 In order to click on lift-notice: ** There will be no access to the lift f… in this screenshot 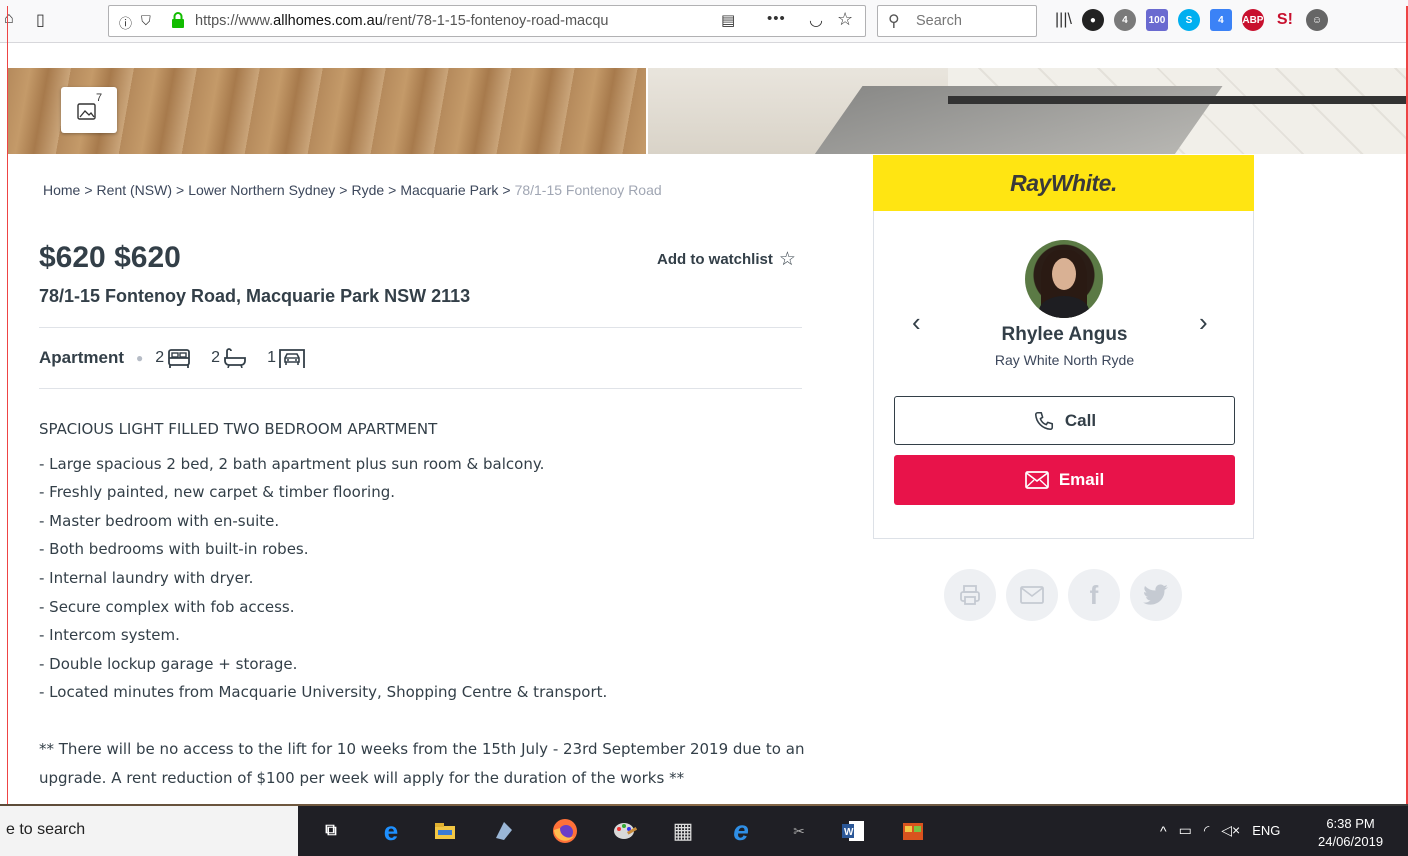, I will do `click(422, 763)`.